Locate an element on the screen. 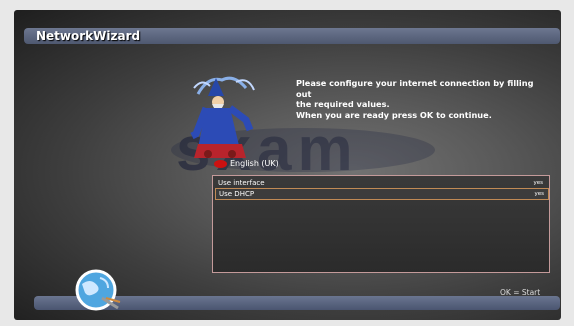 This screenshot has height=326, width=574. instructions-line-2: the required values. is located at coordinates (343, 104).